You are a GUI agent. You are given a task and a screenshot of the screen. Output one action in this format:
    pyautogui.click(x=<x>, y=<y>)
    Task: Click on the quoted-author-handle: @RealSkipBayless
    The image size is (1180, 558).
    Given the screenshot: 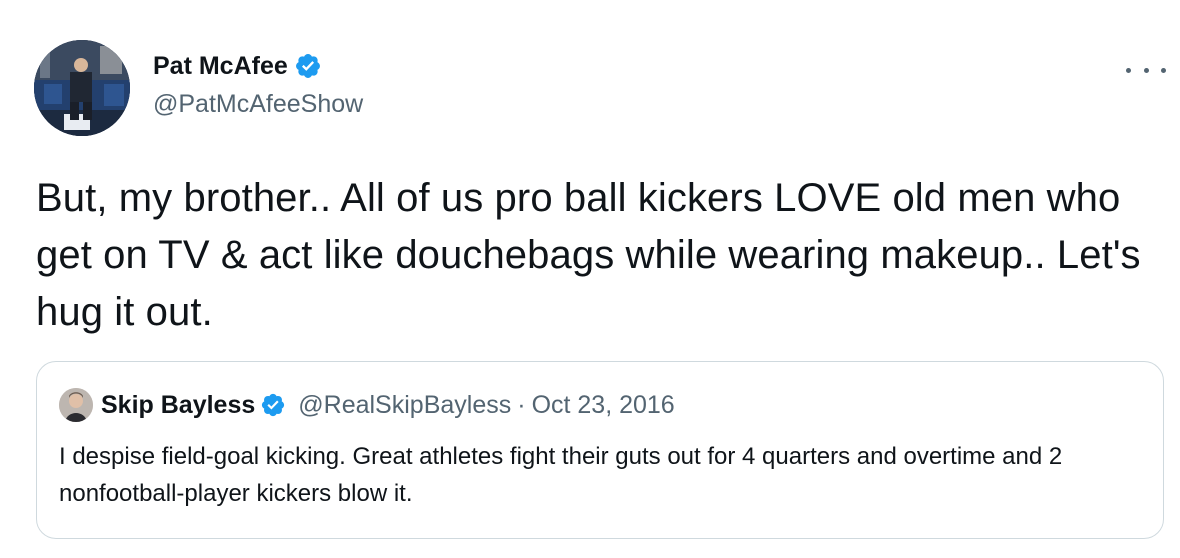 What is the action you would take?
    pyautogui.click(x=405, y=404)
    